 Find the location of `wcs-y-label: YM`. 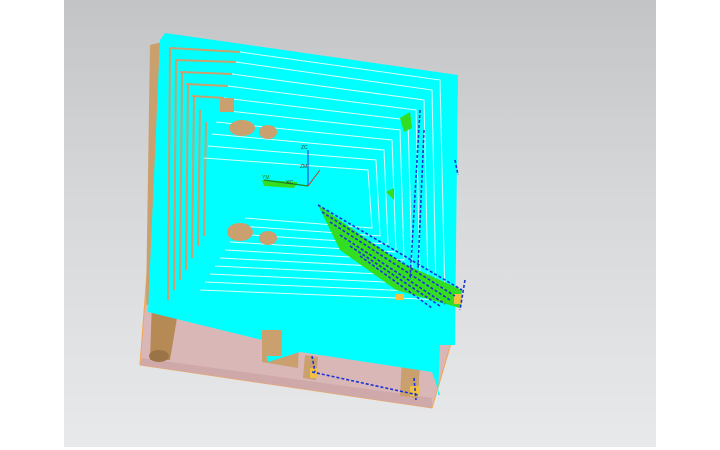

wcs-y-label: YM is located at coordinates (266, 178).